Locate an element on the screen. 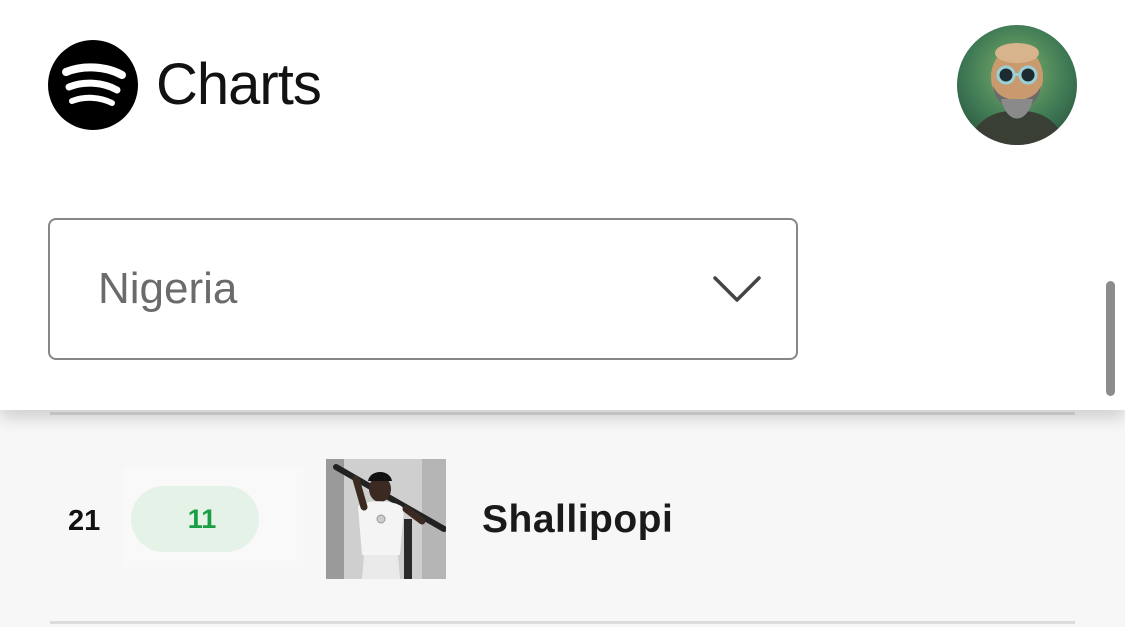 The image size is (1125, 627). spotify-icon is located at coordinates (93, 85).